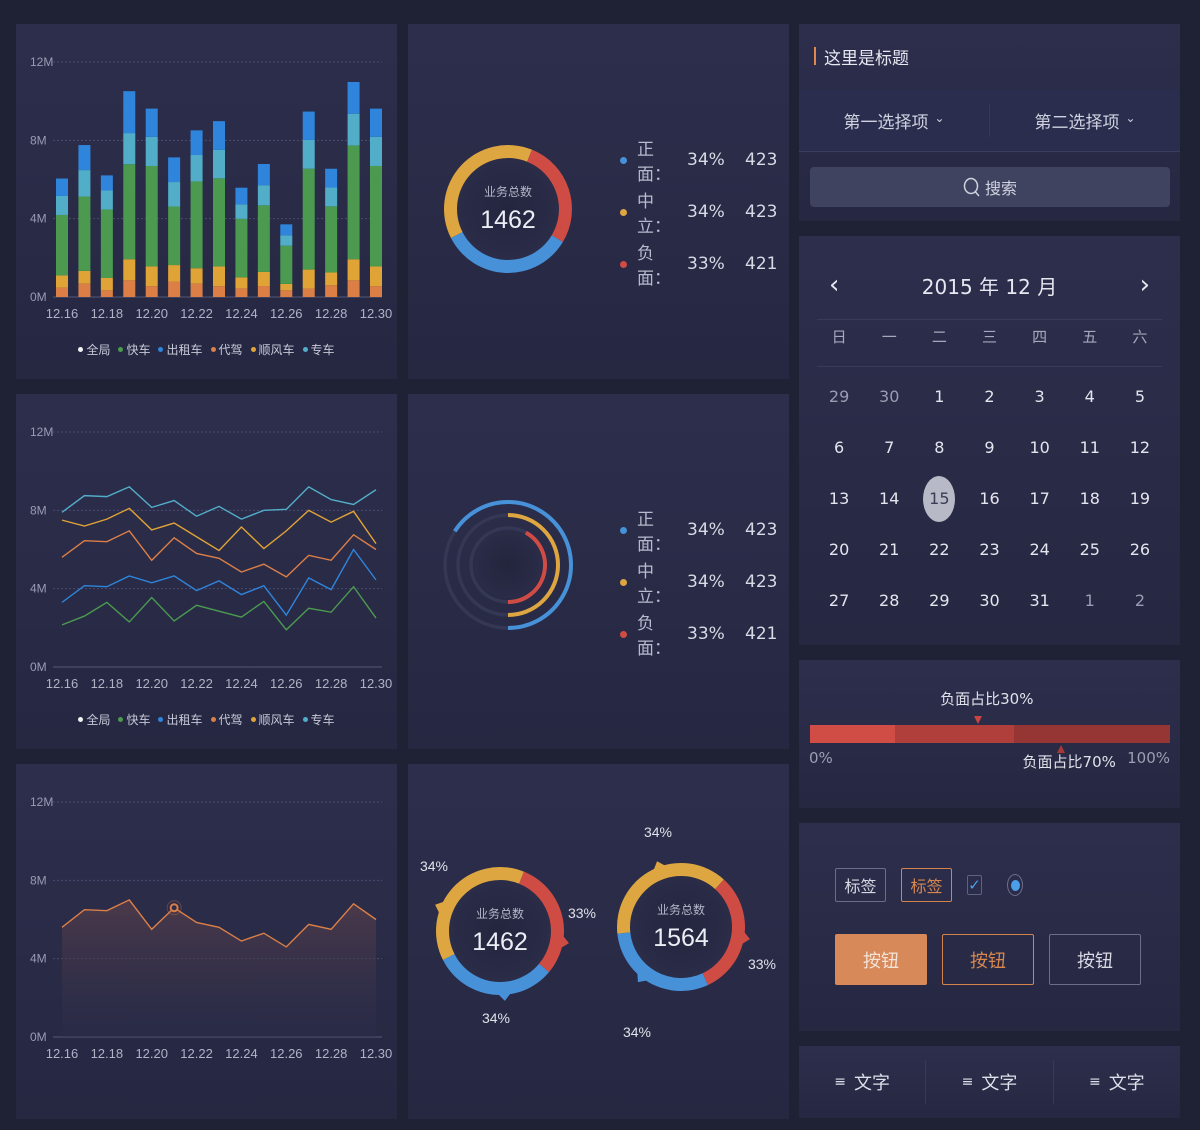 The width and height of the screenshot is (1200, 1130). What do you see at coordinates (889, 498) in the screenshot?
I see `calendar-day: 14` at bounding box center [889, 498].